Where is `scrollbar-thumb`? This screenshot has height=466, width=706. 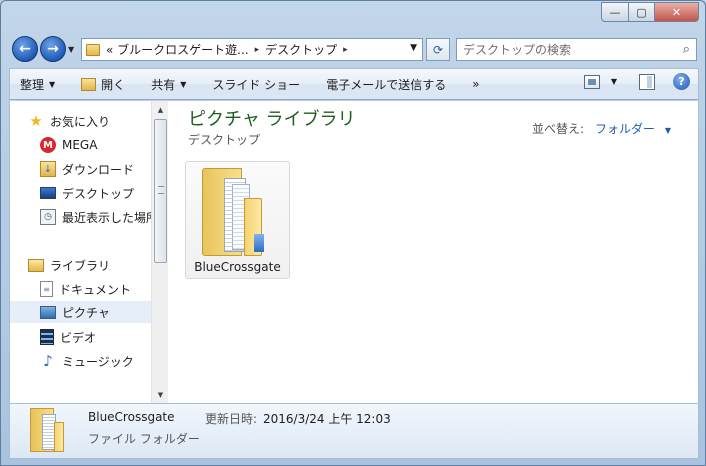
scrollbar-thumb is located at coordinates (160, 191).